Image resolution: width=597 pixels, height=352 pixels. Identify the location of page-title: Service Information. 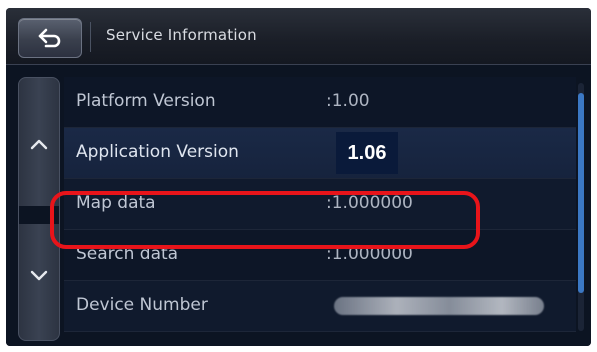
(181, 35).